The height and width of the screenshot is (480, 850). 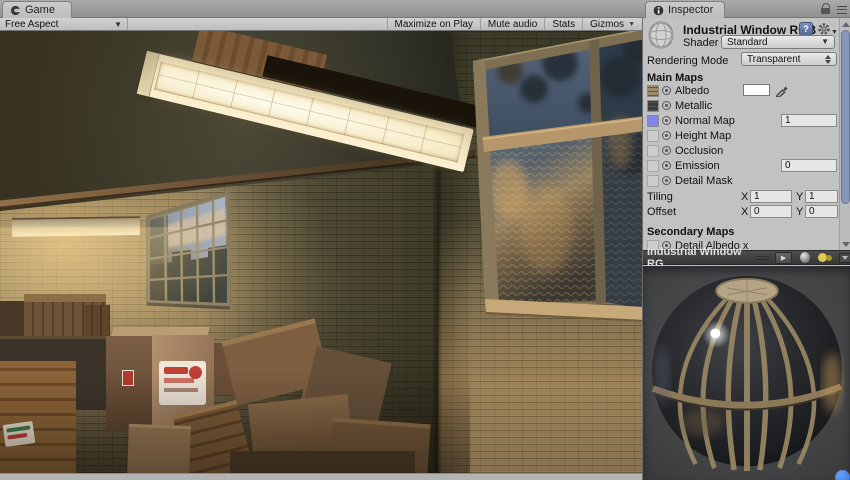 What do you see at coordinates (675, 77) in the screenshot?
I see `main-maps-header: Main Maps` at bounding box center [675, 77].